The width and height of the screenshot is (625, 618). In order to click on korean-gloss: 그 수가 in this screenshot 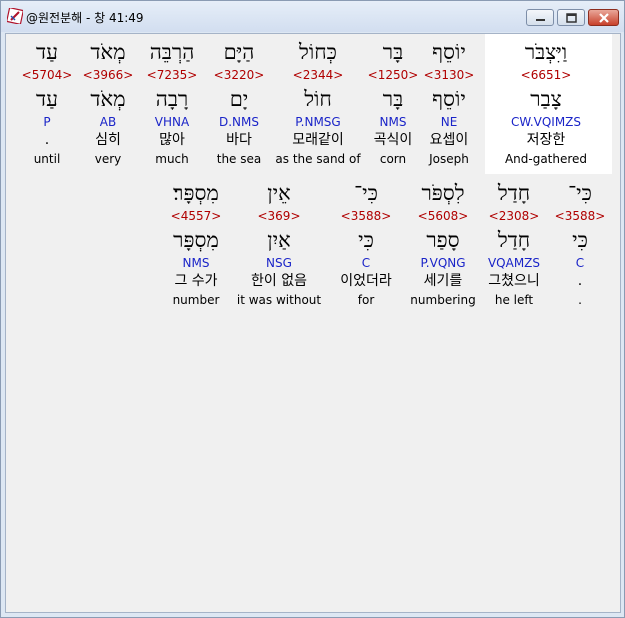, I will do `click(196, 281)`.